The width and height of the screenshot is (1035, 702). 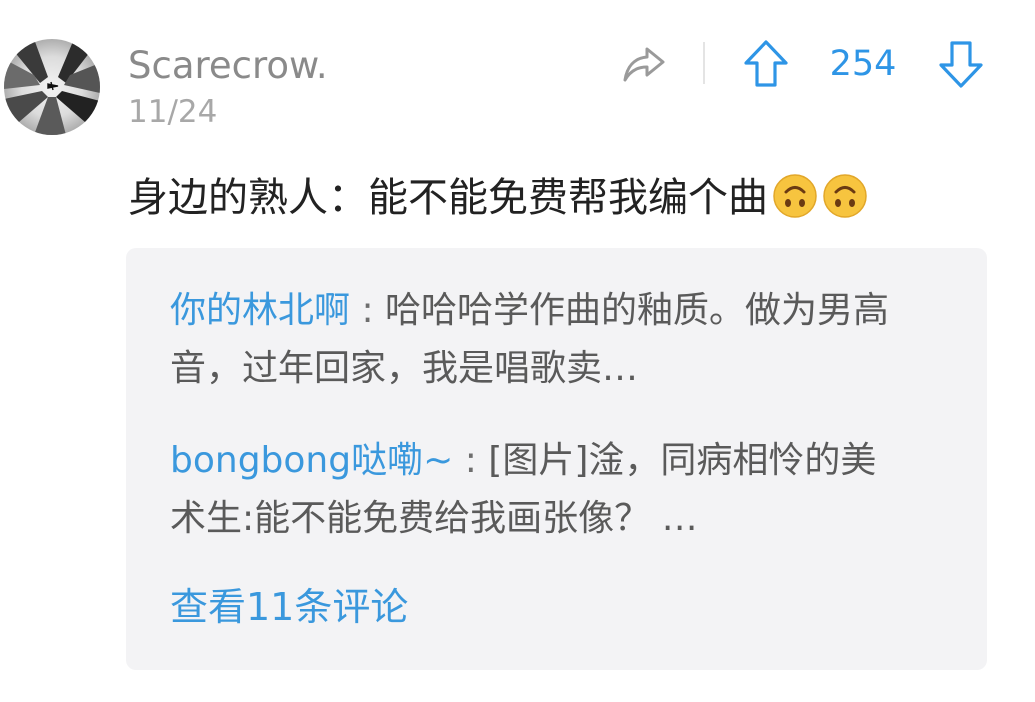 What do you see at coordinates (863, 64) in the screenshot?
I see `vote-count: 254` at bounding box center [863, 64].